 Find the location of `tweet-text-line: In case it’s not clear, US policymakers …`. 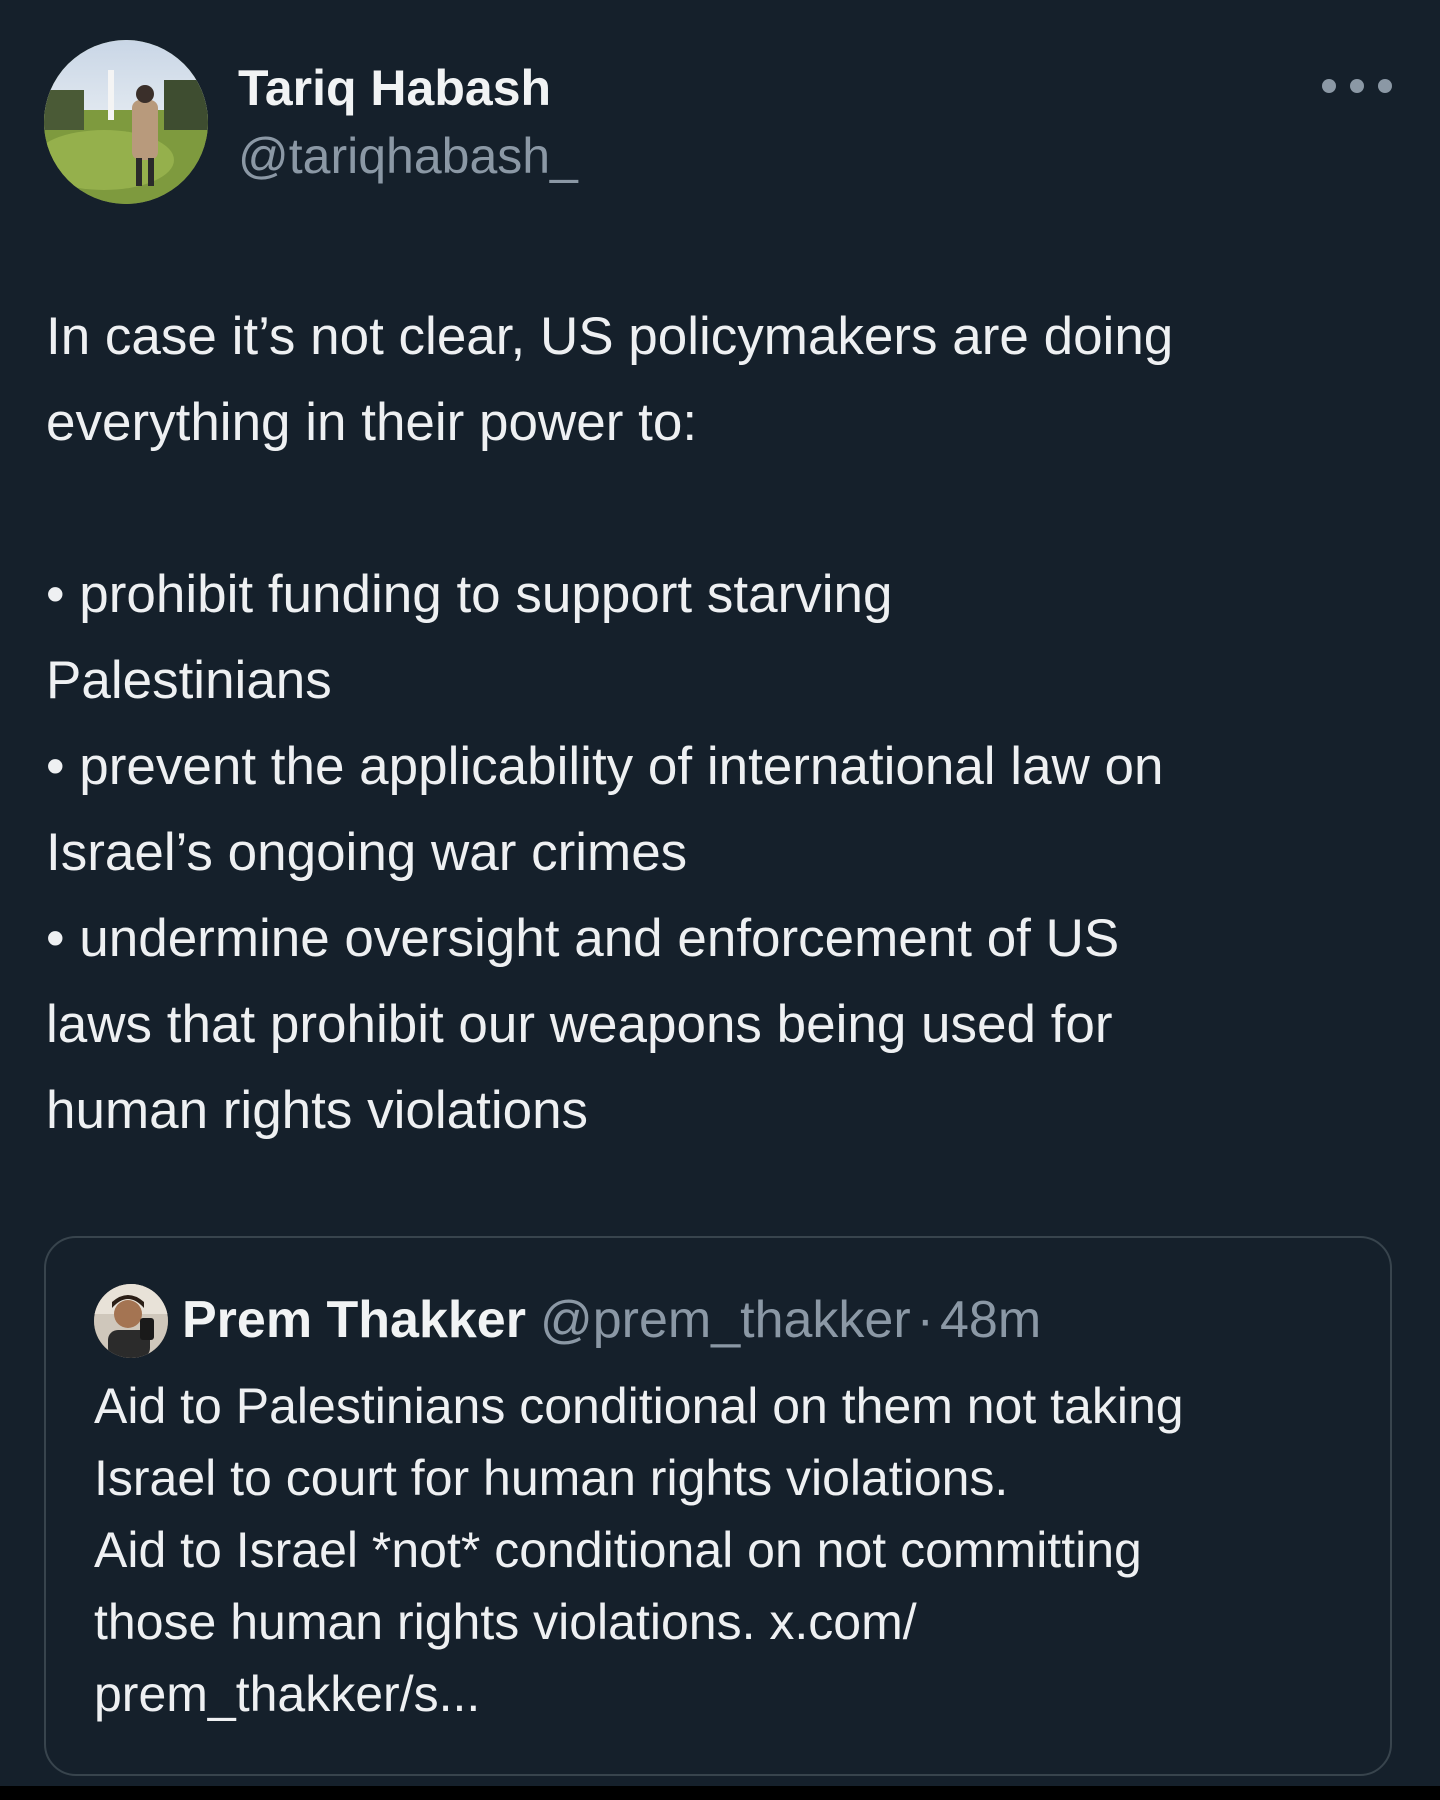

tweet-text-line: In case it’s not clear, US policymakers … is located at coordinates (610, 336).